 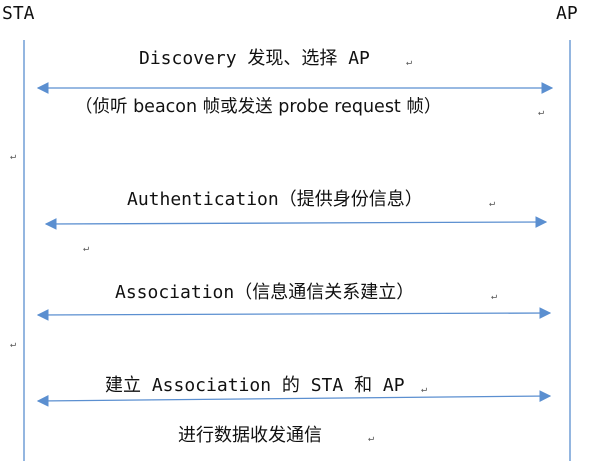 I want to click on data-communication-note: 进行数据收发通信, so click(x=250, y=435).